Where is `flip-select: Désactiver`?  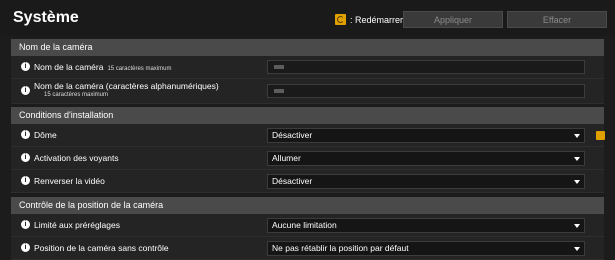
flip-select: Désactiver is located at coordinates (426, 181).